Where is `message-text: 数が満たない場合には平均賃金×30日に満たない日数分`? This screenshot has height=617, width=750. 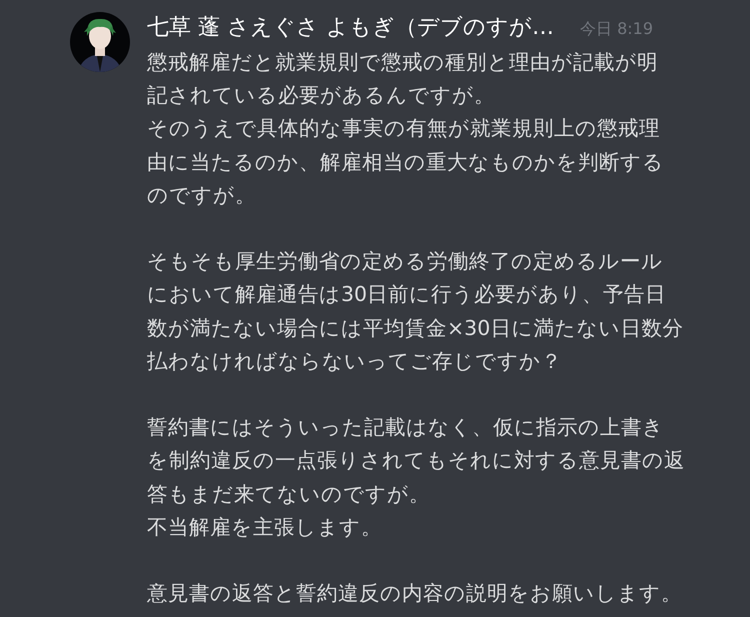
message-text: 数が満たない場合には平均賃金×30日に満たない日数分 is located at coordinates (415, 328).